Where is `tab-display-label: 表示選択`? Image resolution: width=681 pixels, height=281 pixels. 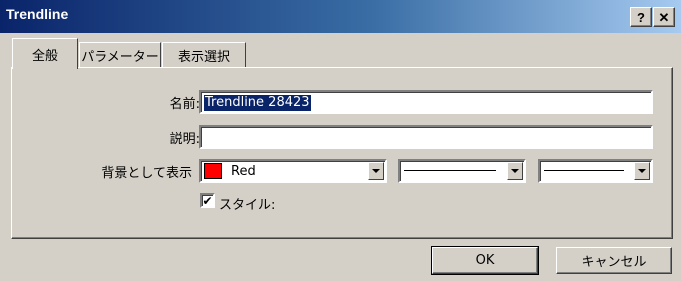 tab-display-label: 表示選択 is located at coordinates (203, 57).